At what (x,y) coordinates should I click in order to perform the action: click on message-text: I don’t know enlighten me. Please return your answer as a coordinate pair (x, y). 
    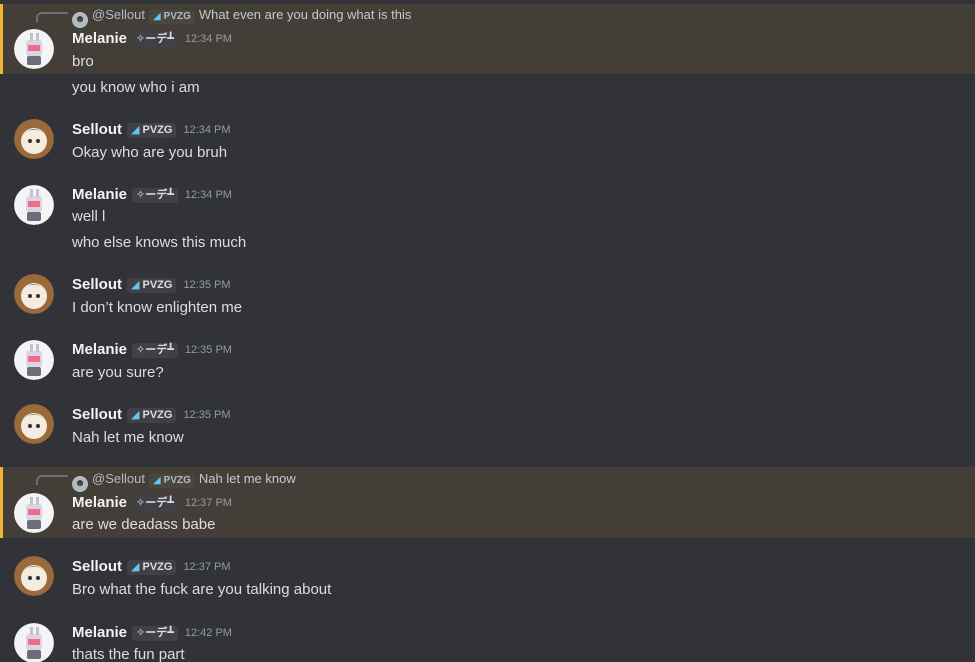
    Looking at the image, I should click on (157, 307).